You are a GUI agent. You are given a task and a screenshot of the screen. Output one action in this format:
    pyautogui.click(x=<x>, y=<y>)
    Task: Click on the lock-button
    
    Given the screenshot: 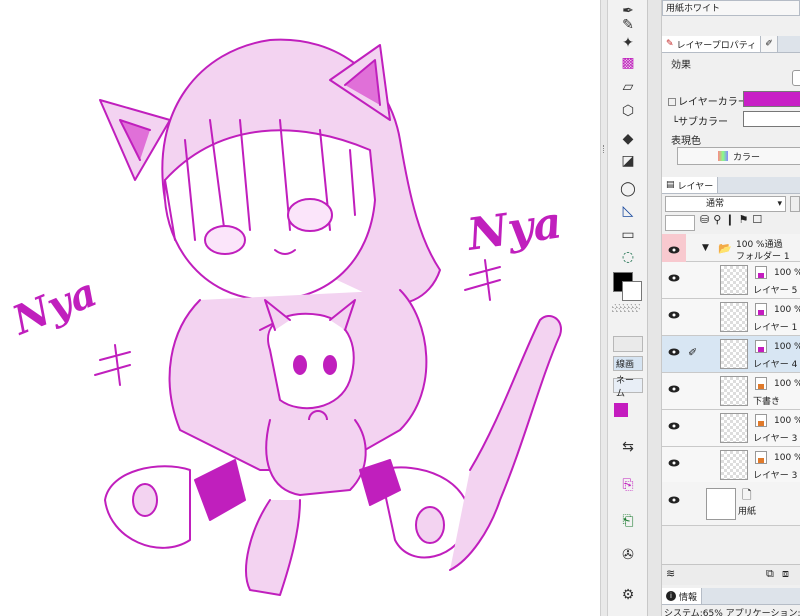 What is the action you would take?
    pyautogui.click(x=795, y=204)
    